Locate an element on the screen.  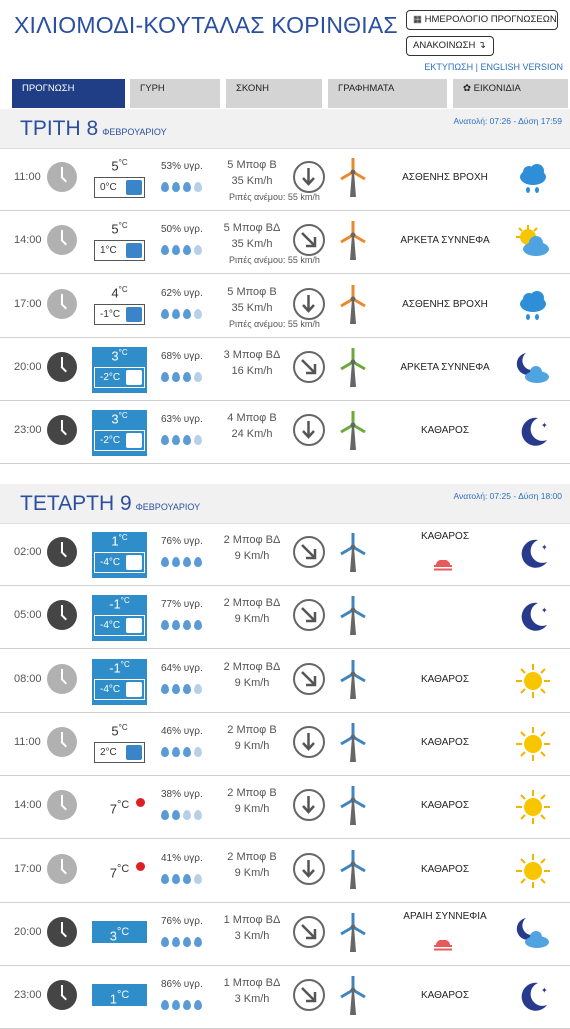
clock-hand is located at coordinates (63, 306).